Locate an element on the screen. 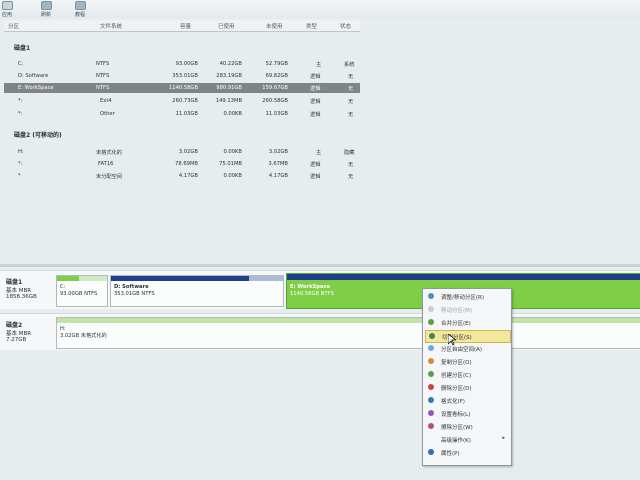  menu-resize-move: 调整/移动分区(R) is located at coordinates (467, 296).